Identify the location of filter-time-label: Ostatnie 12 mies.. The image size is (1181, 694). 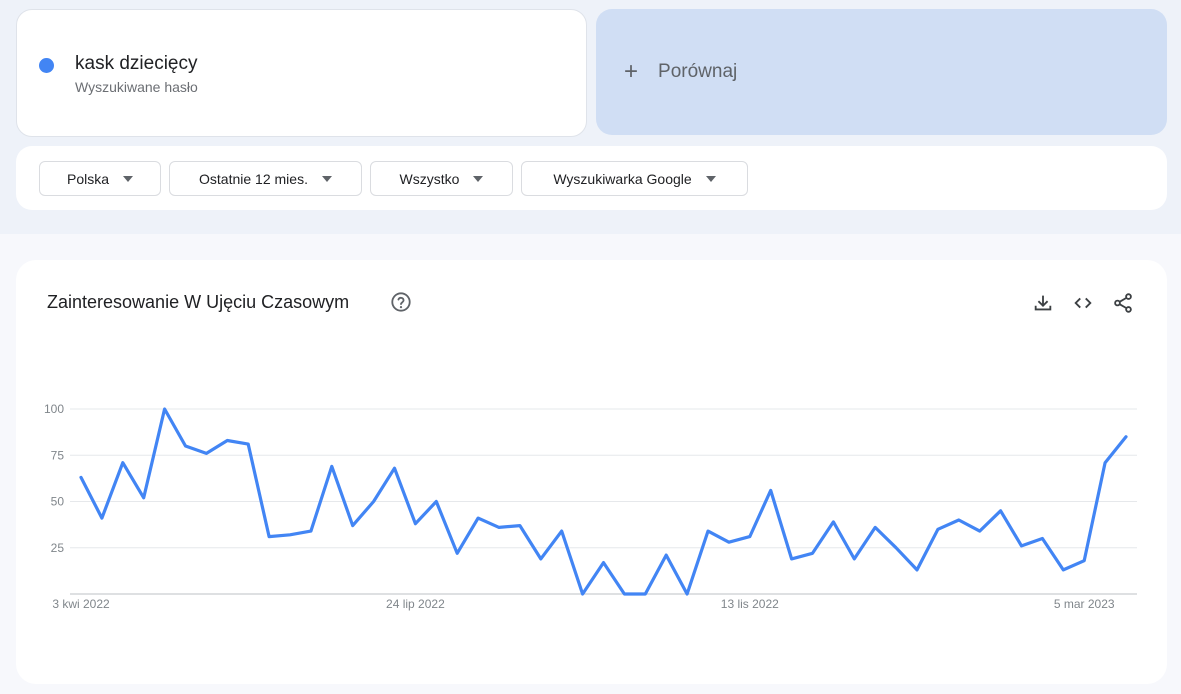
(253, 178).